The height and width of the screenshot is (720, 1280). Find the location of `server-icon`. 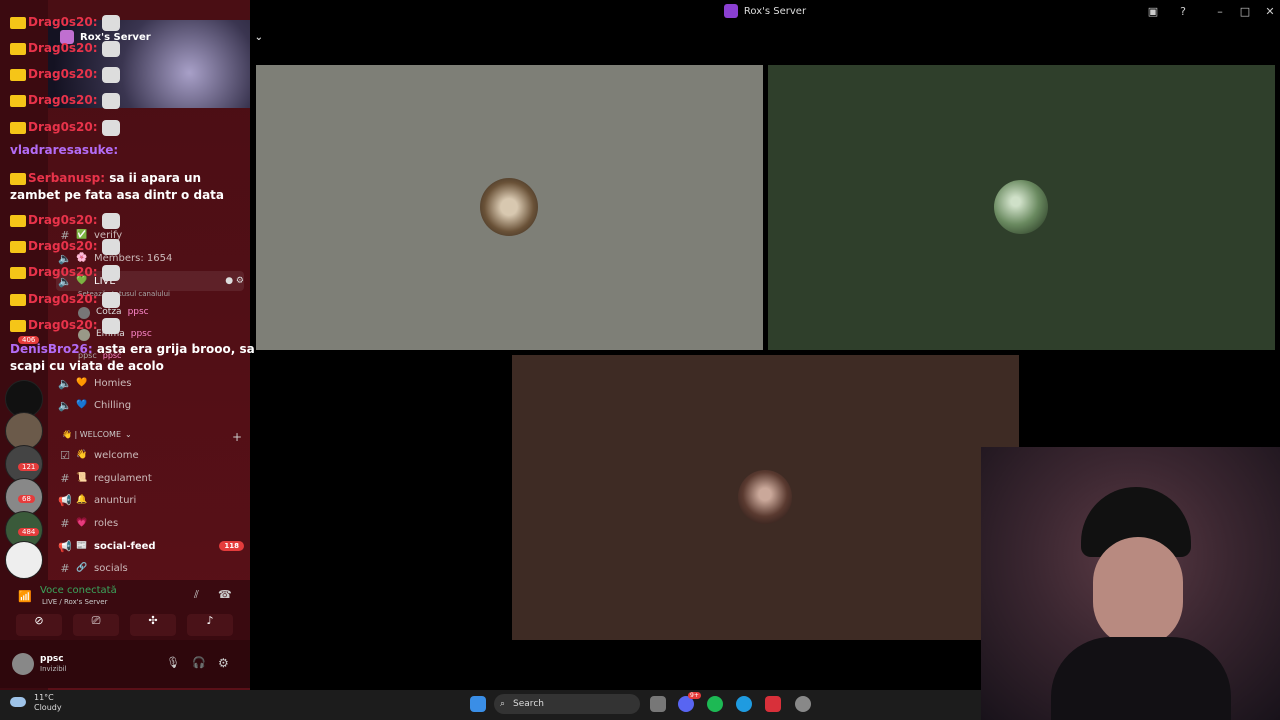

server-icon is located at coordinates (24, 560).